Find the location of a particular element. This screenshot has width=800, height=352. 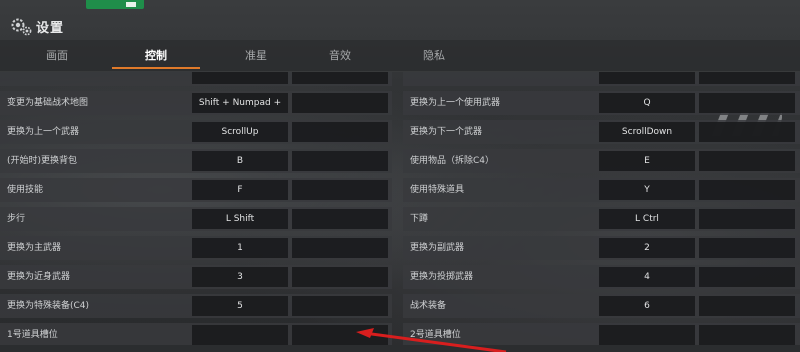

binding-row: 战术装备 6 is located at coordinates (601, 306).